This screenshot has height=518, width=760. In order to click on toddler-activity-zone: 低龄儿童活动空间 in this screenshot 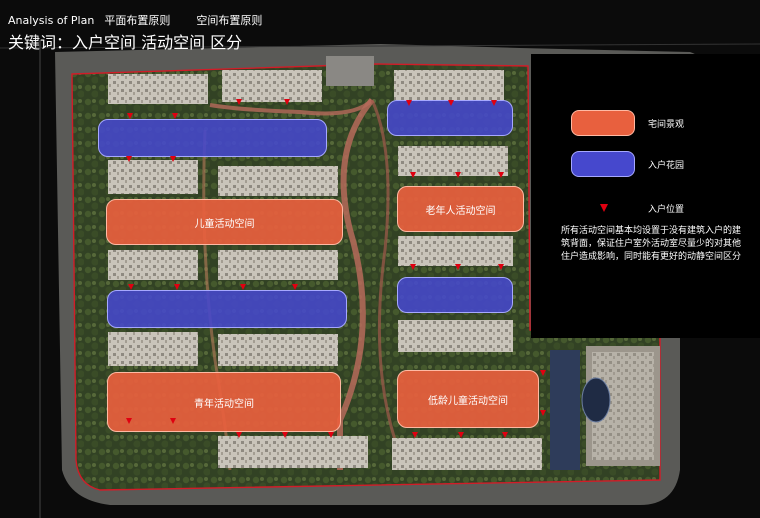, I will do `click(468, 399)`.